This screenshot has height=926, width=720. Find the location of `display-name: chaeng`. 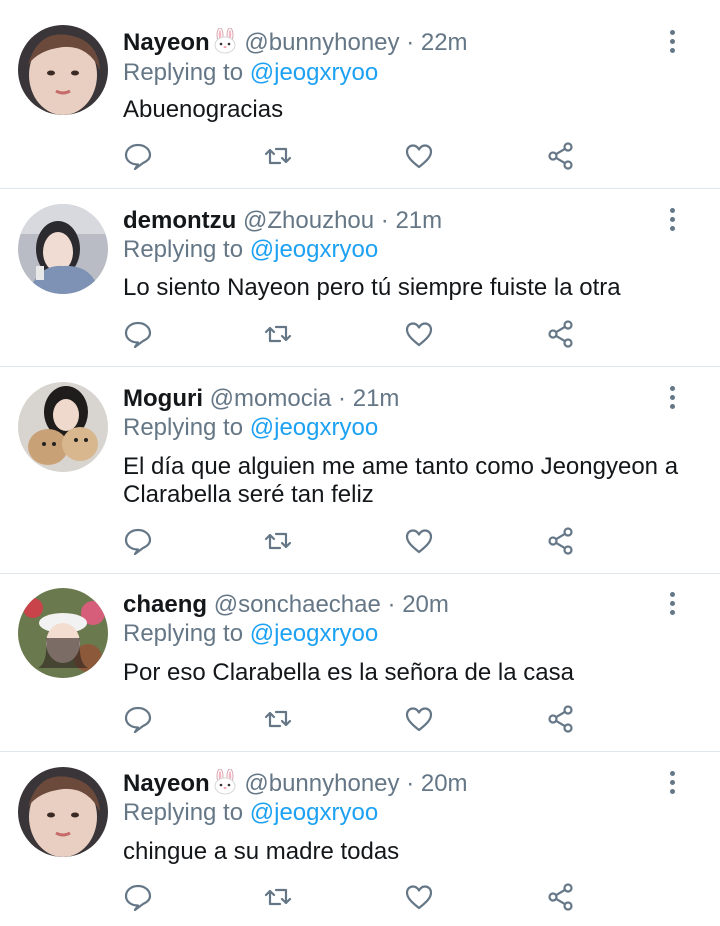

display-name: chaeng is located at coordinates (165, 604).